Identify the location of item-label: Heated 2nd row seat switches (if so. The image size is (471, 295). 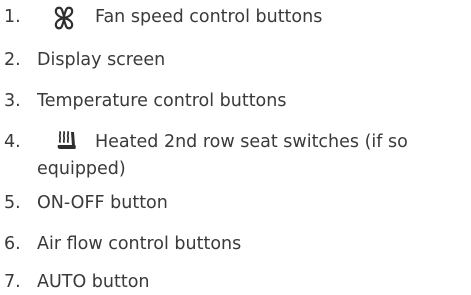
(251, 142).